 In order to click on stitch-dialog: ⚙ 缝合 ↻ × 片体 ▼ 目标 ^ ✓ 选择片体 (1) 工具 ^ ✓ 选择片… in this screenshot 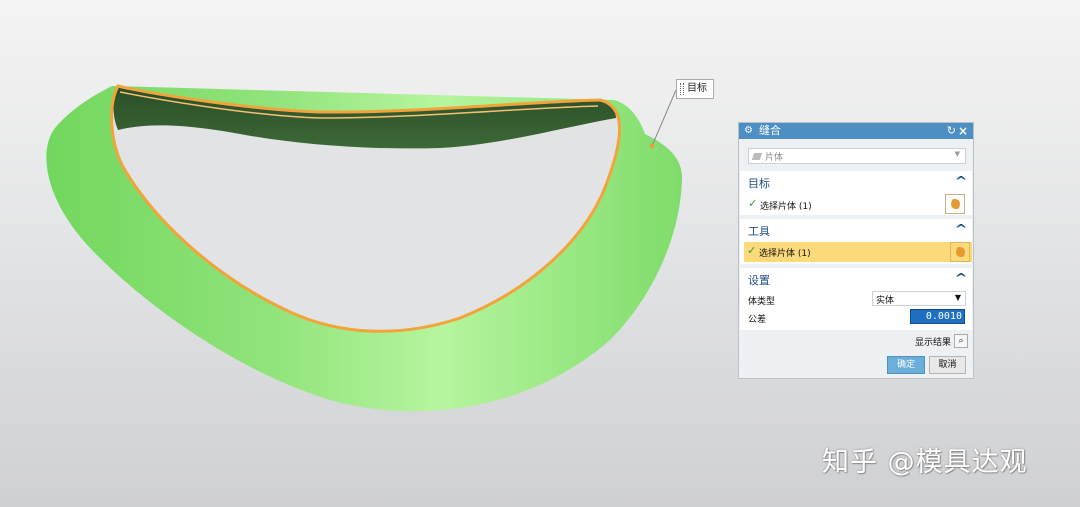, I will do `click(856, 250)`.